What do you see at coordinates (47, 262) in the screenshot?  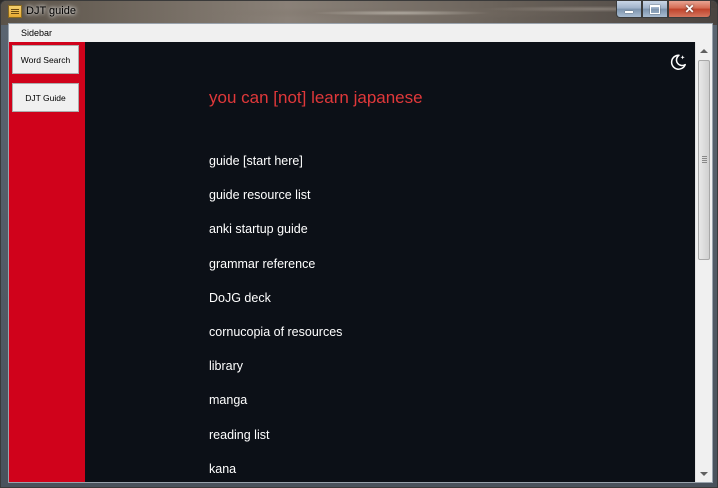 I see `sidebar: Word Search DJT Guide` at bounding box center [47, 262].